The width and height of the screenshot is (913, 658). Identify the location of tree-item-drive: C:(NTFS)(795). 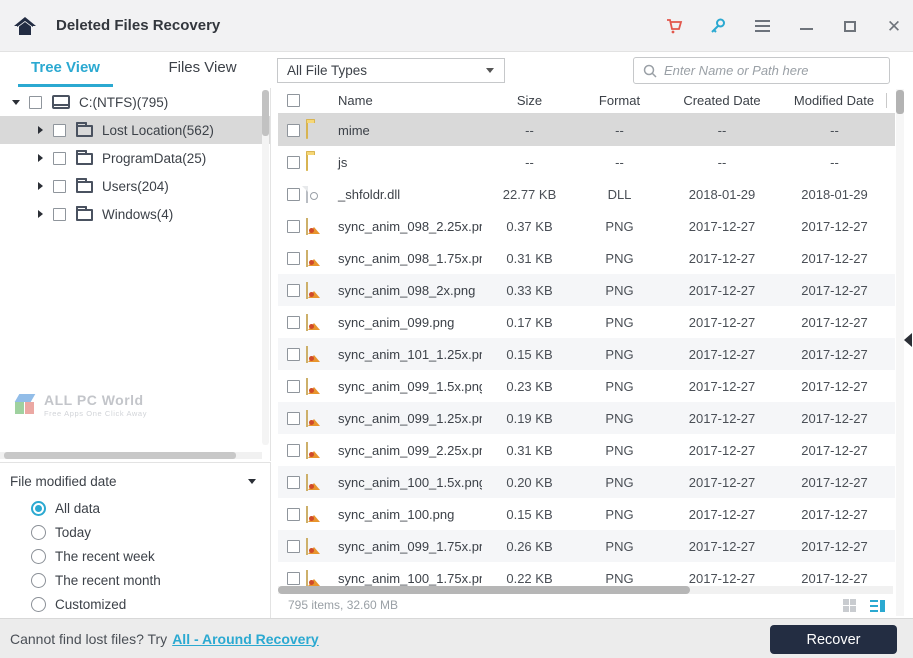
(135, 102).